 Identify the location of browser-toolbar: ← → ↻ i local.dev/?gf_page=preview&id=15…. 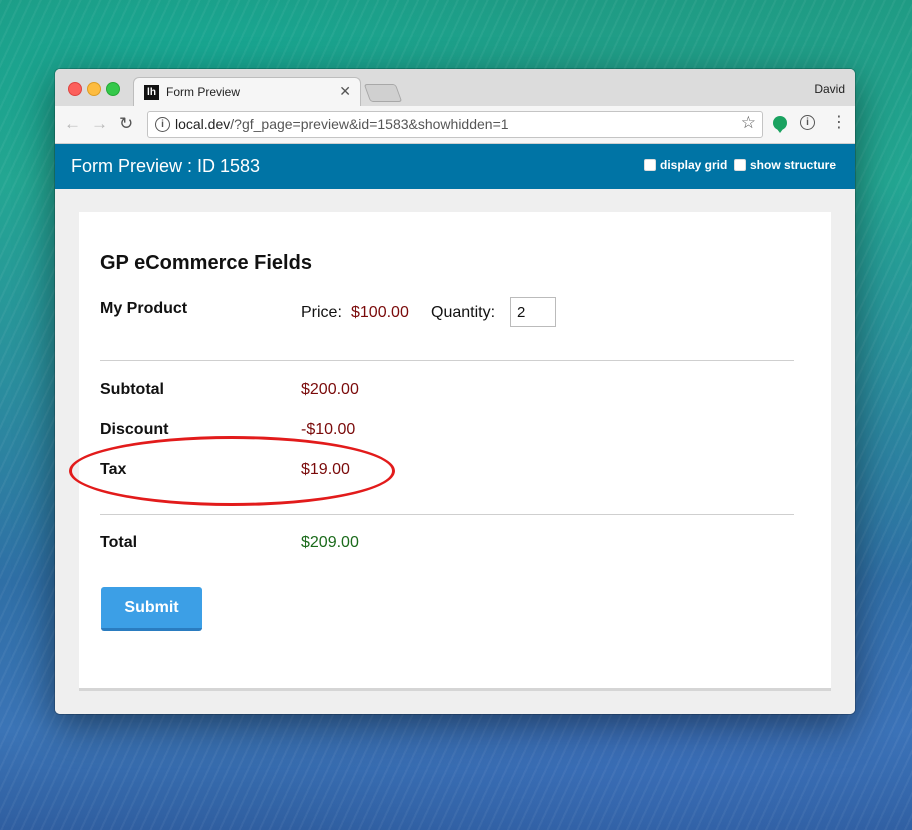
(455, 125).